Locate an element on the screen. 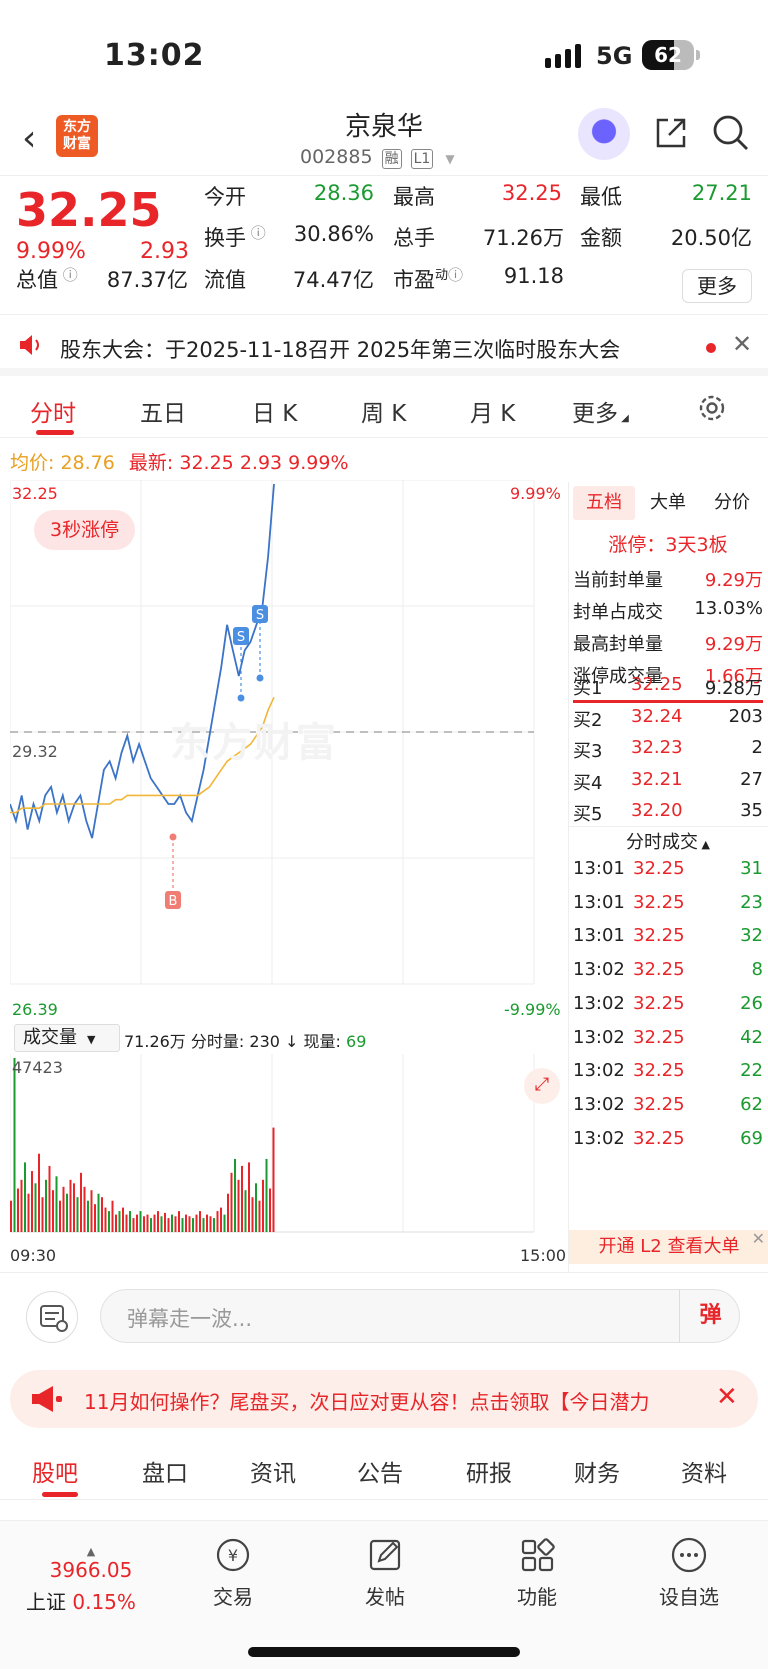 This screenshot has width=768, height=1669. turnover-value: 30.86% is located at coordinates (333, 234).